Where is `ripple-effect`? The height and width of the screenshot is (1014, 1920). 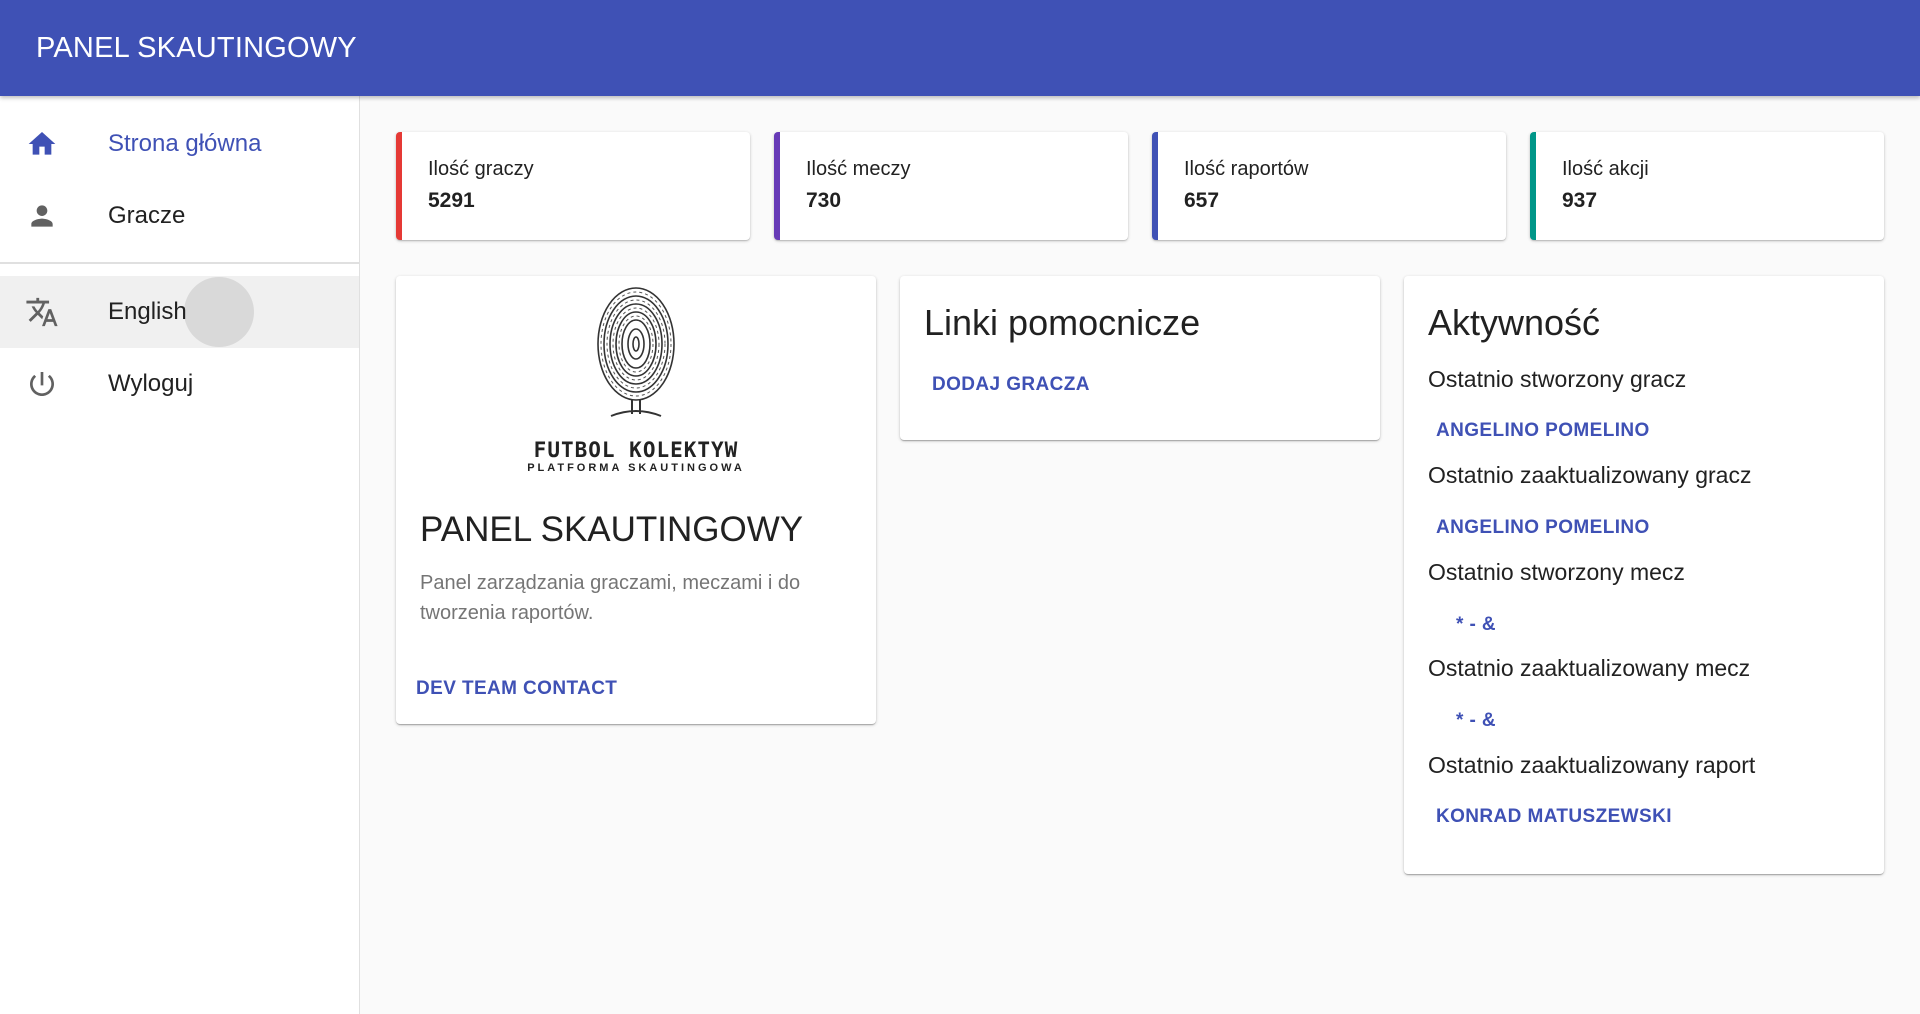
ripple-effect is located at coordinates (219, 312).